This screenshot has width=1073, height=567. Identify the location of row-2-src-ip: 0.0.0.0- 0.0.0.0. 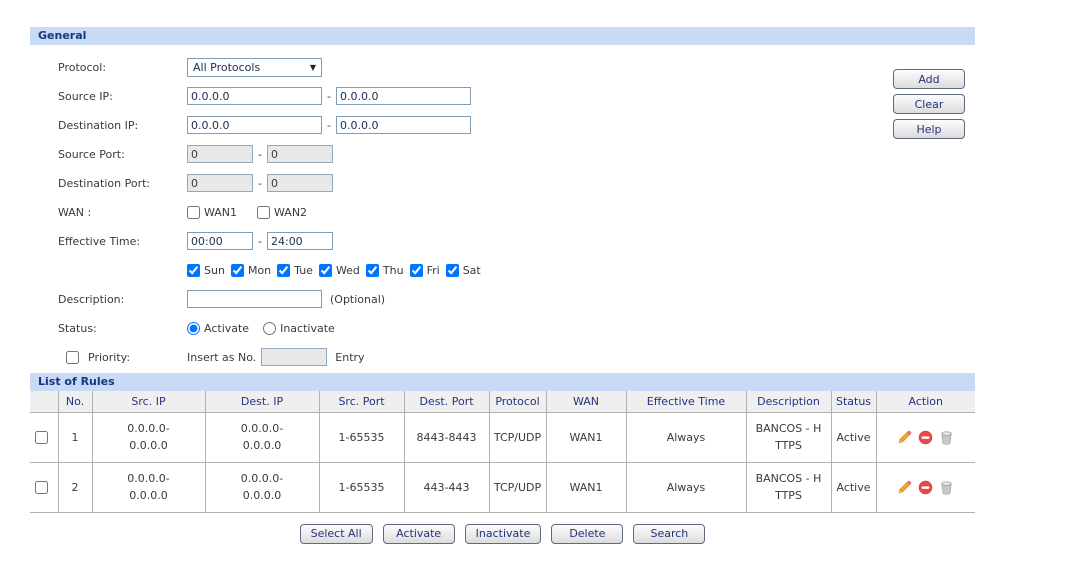
(148, 487).